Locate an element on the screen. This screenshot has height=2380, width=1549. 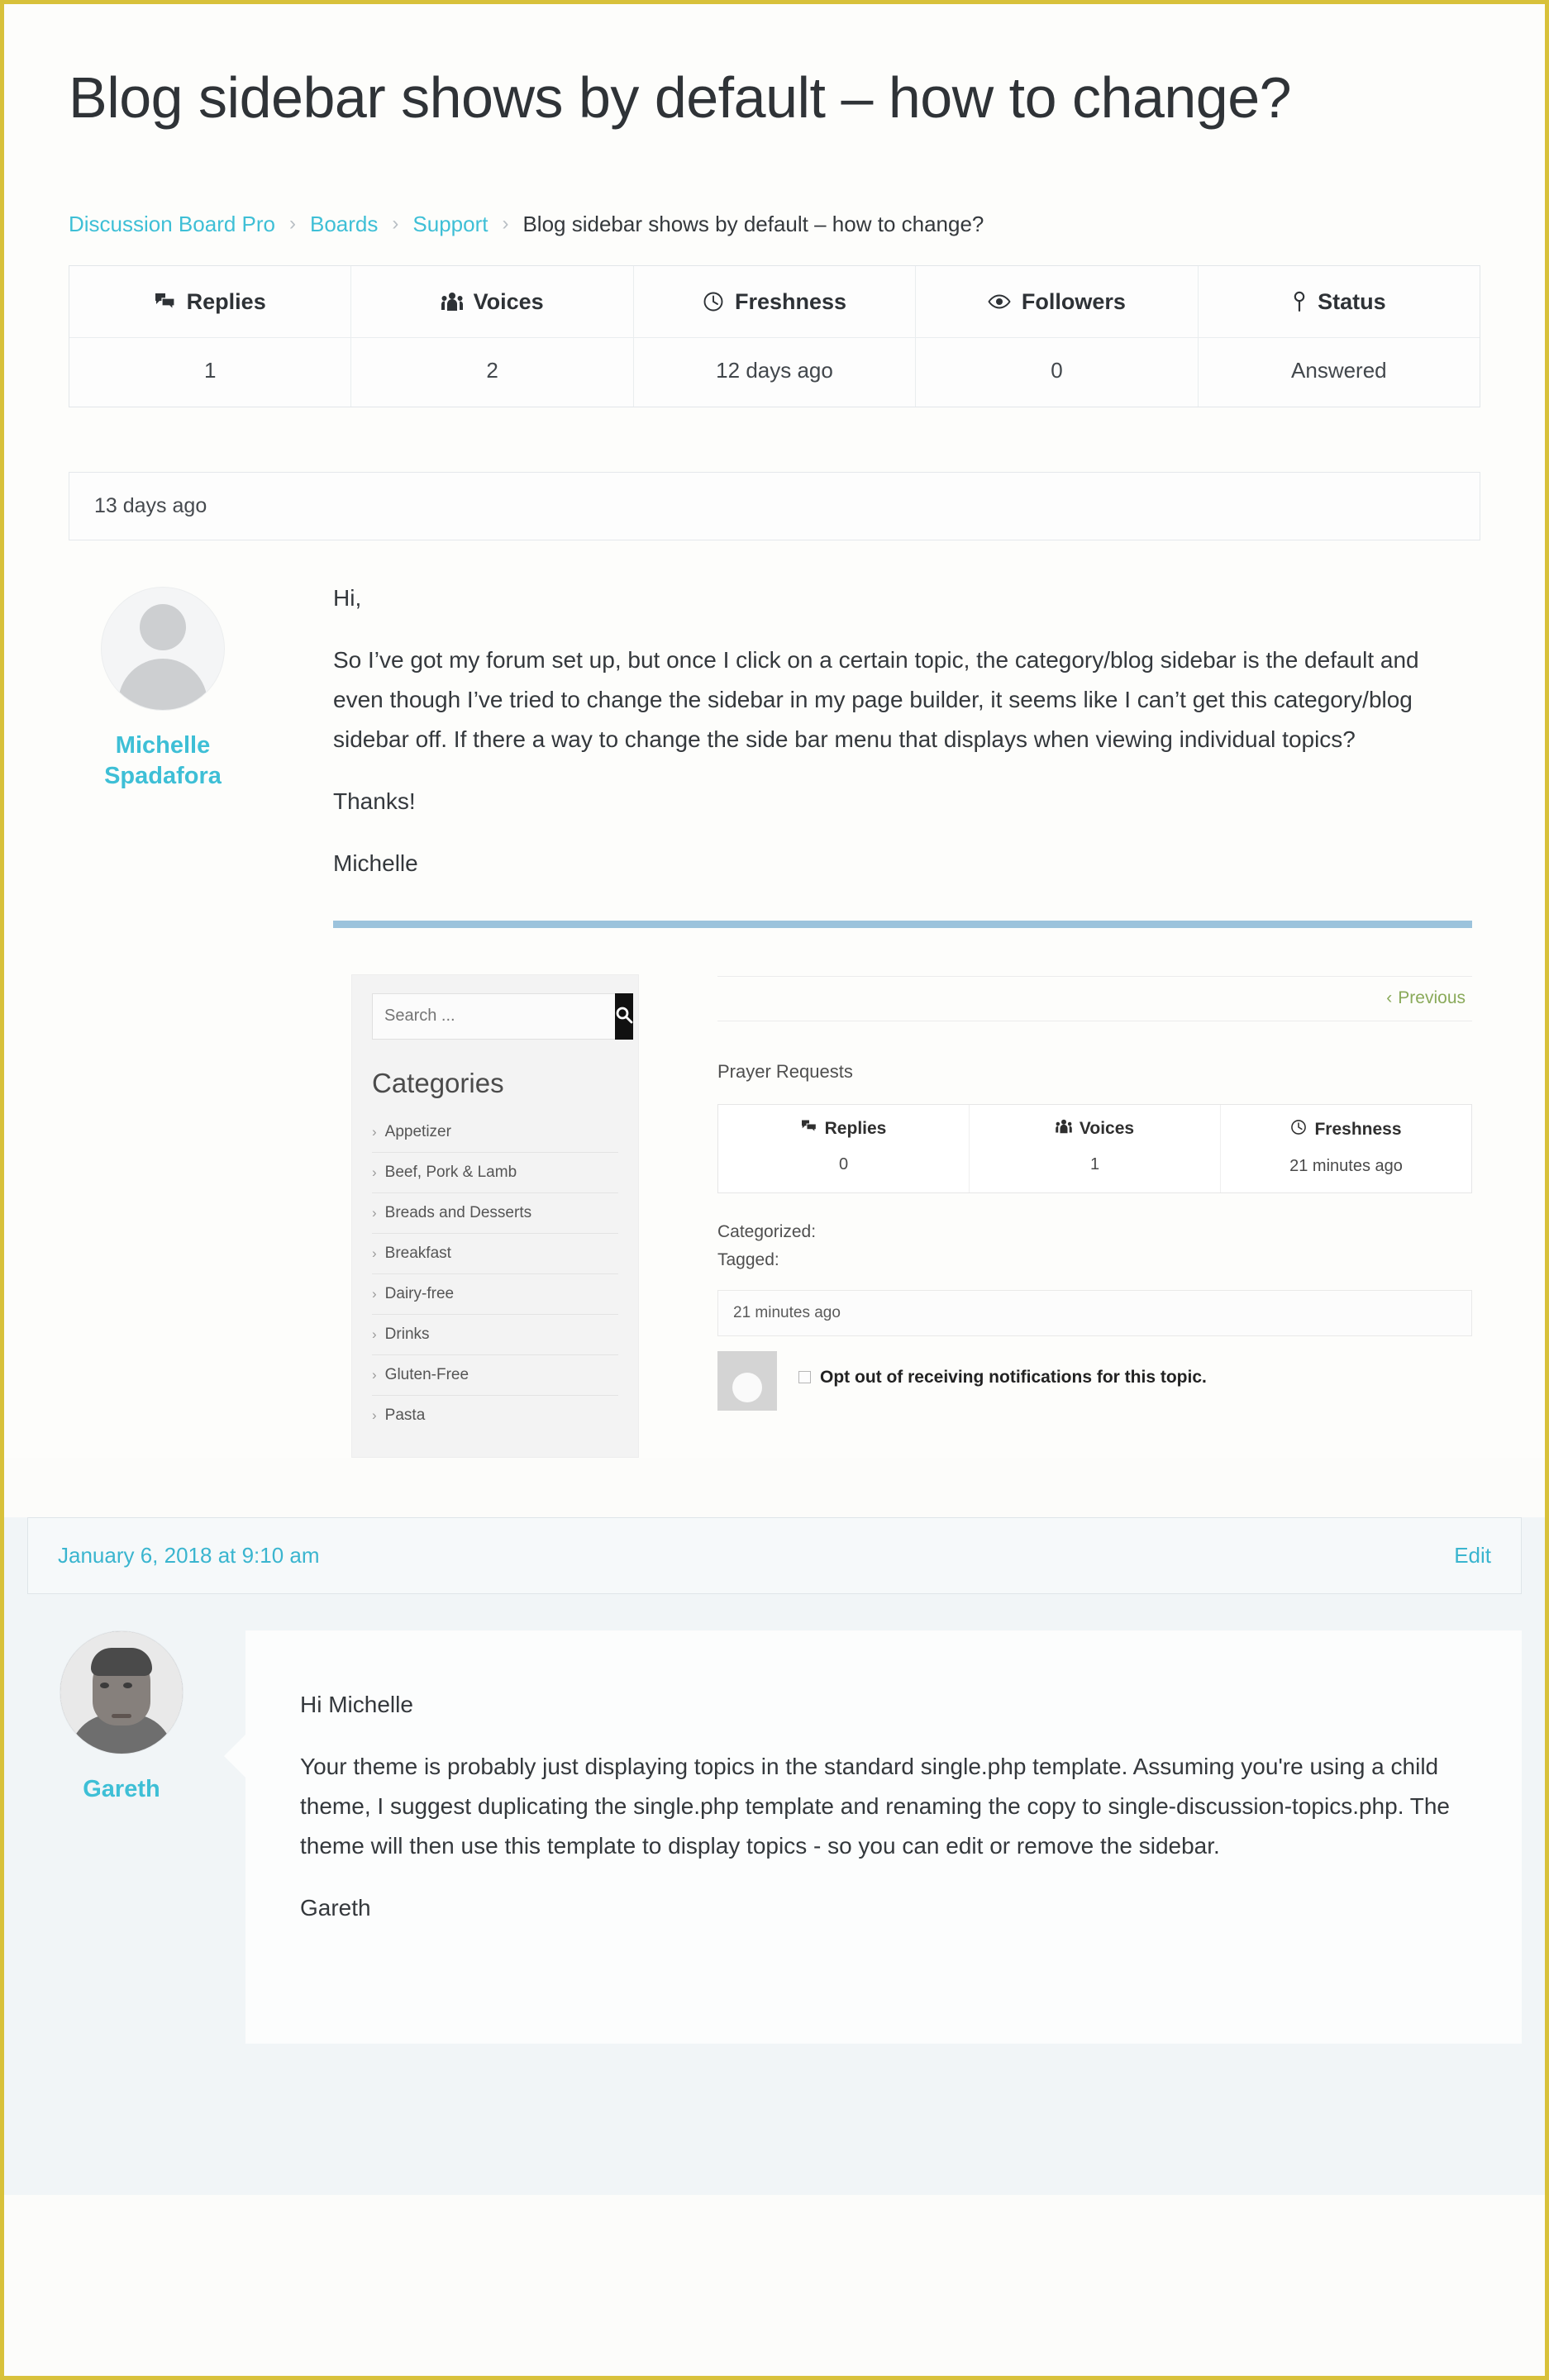
embedded-stats-value: 21 minutes ago is located at coordinates (1346, 1165).